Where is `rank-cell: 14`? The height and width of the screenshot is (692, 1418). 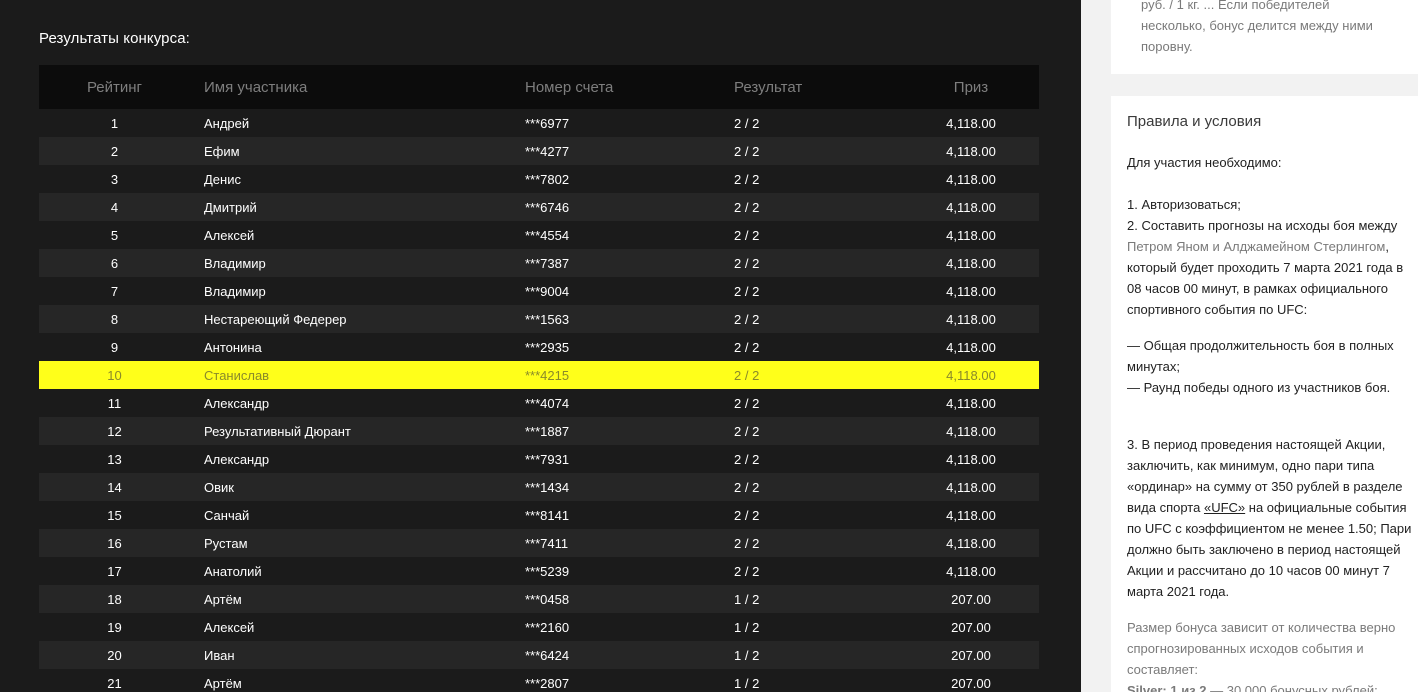
rank-cell: 14 is located at coordinates (114, 487).